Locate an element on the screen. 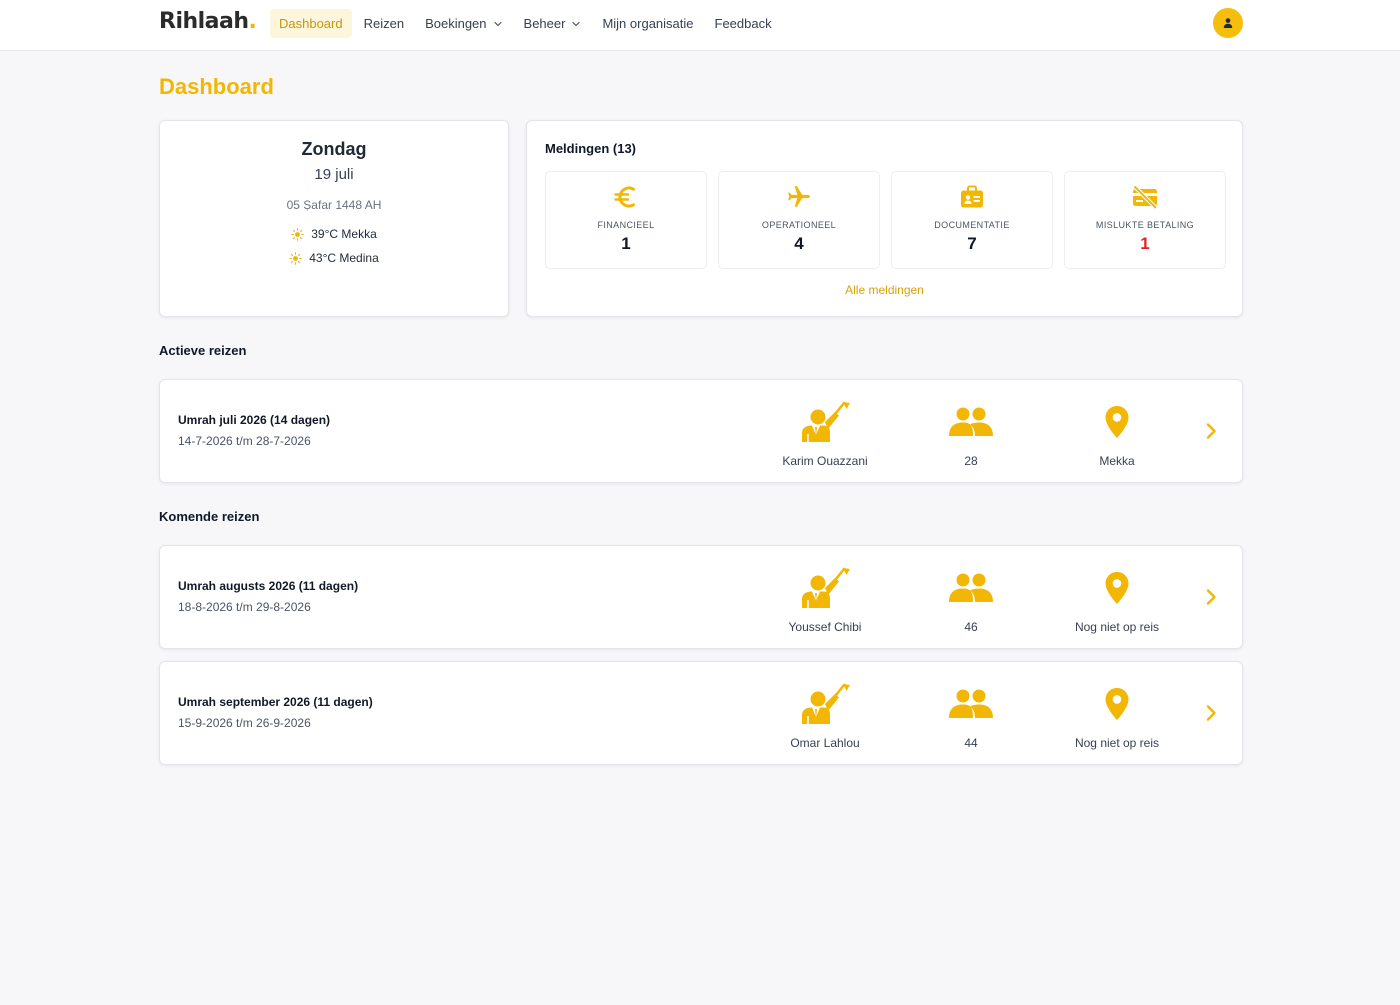  weather-row: 43°C Medina is located at coordinates (334, 258).